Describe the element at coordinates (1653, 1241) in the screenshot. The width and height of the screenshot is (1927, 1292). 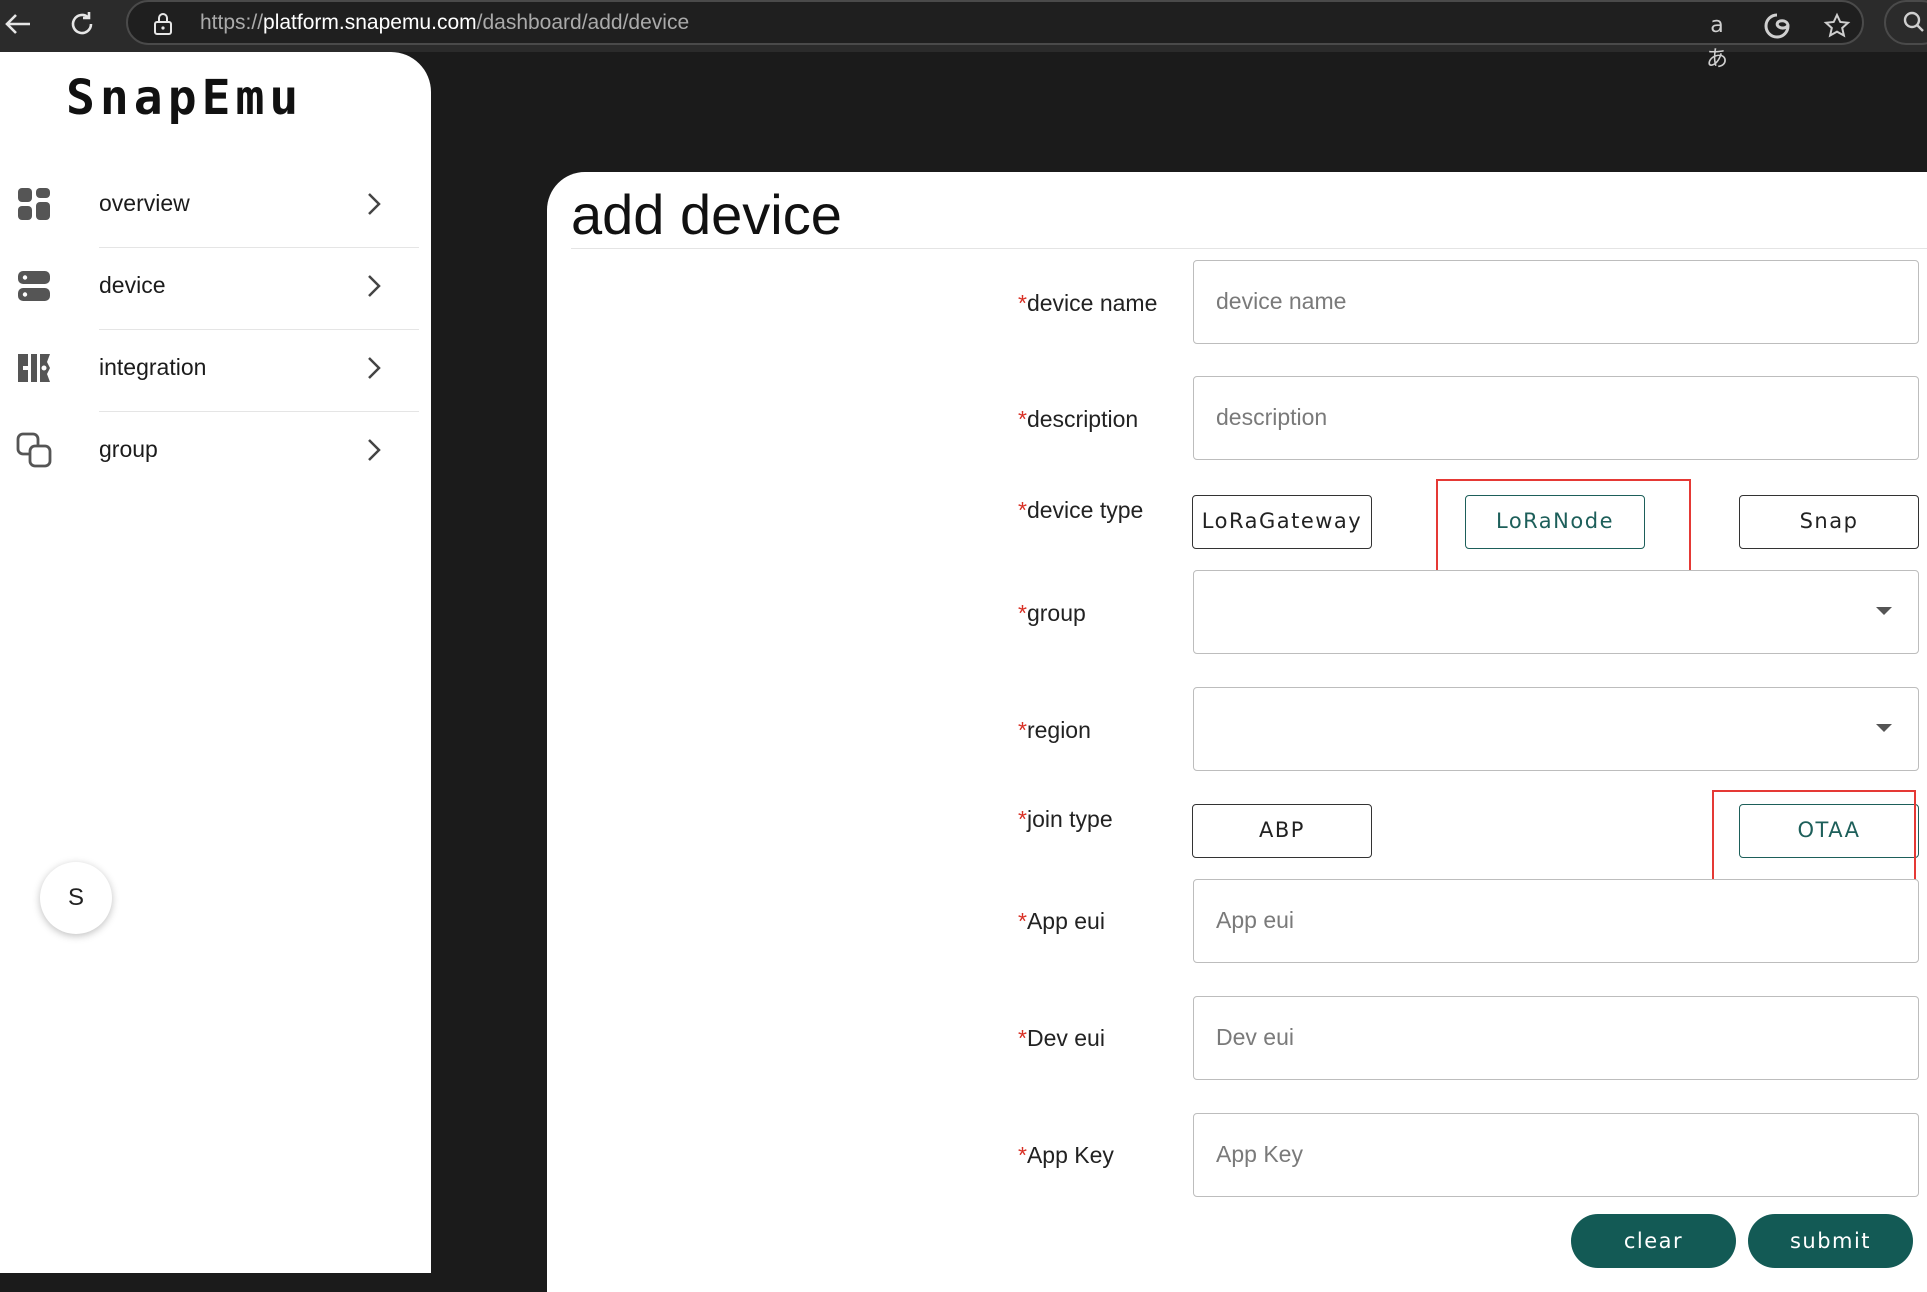
I see `clear-button: clear` at that location.